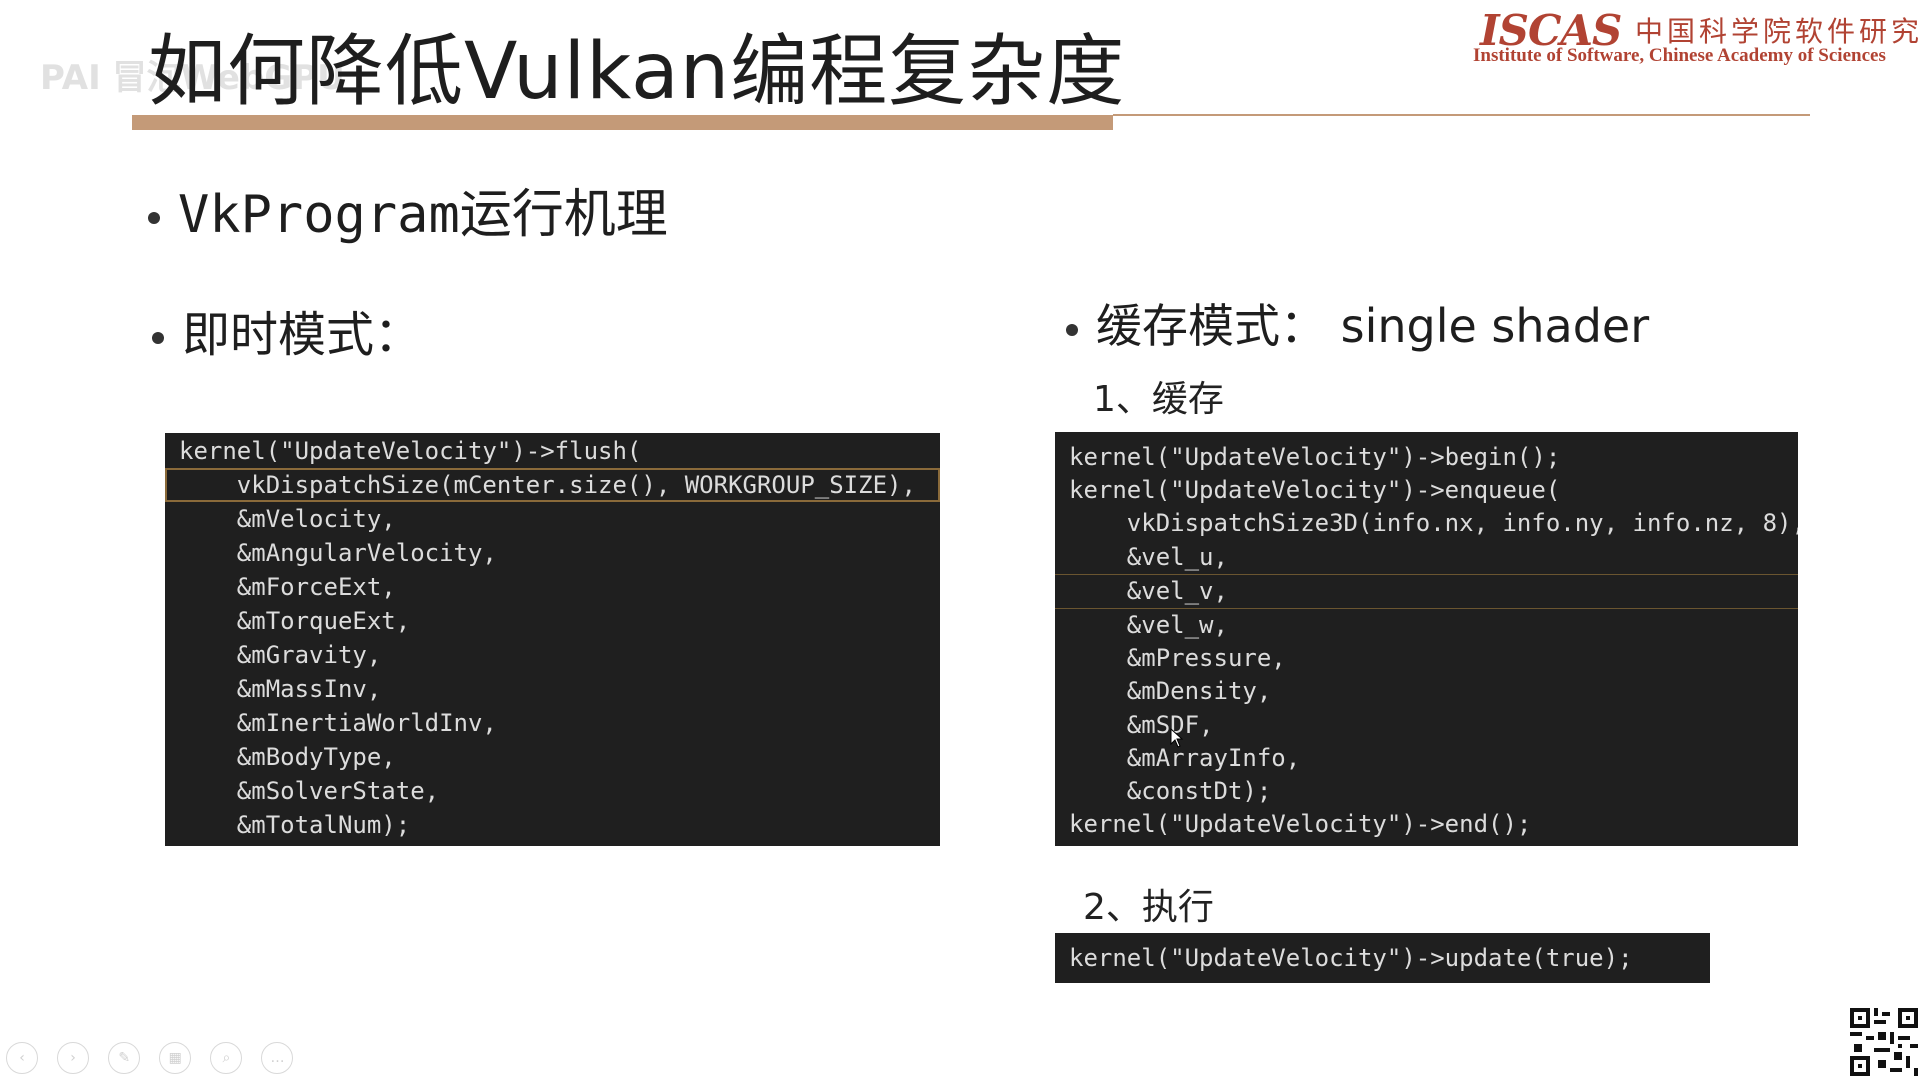 The image size is (1920, 1080). What do you see at coordinates (637, 72) in the screenshot?
I see `slide-title: 如何降低Vulkan编程复杂度` at bounding box center [637, 72].